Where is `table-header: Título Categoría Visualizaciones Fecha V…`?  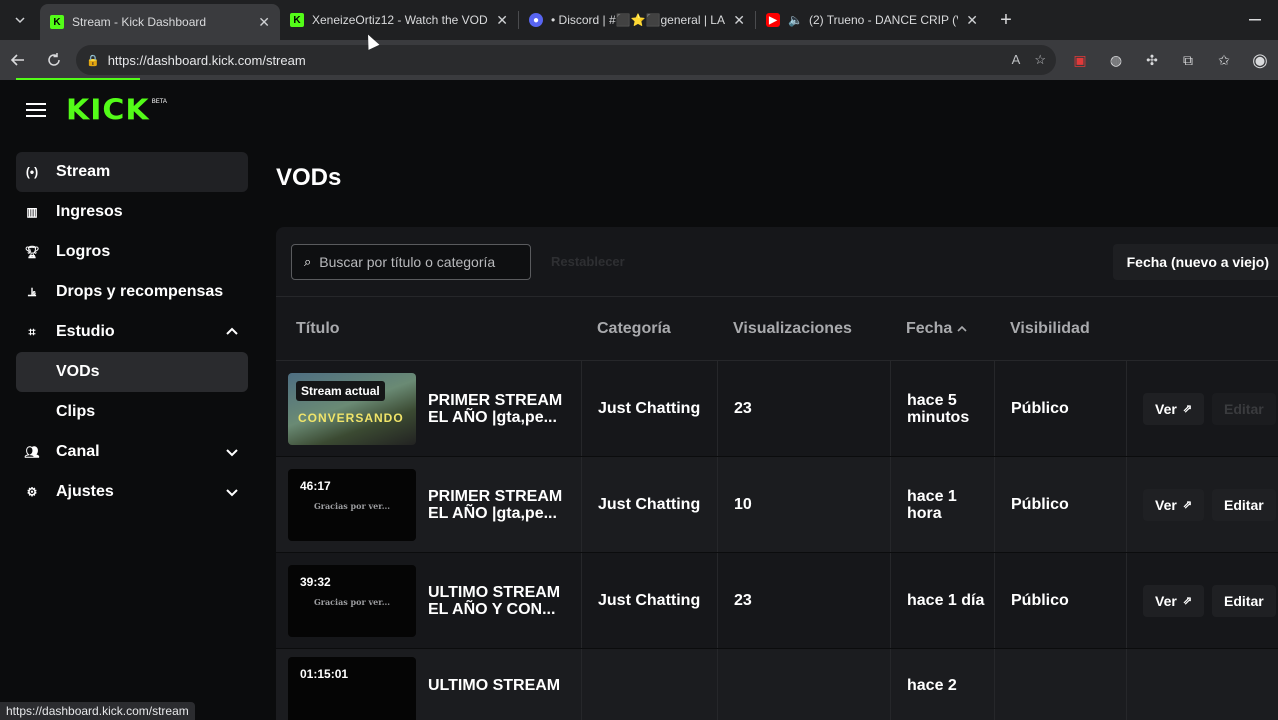
table-header: Título Categoría Visualizaciones Fecha V… is located at coordinates (777, 329).